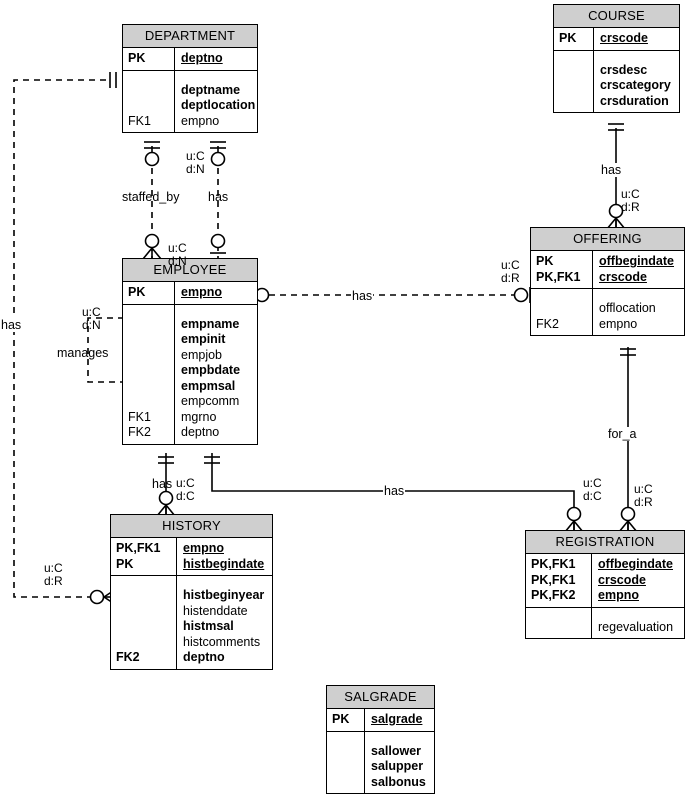 The height and width of the screenshot is (803, 690). What do you see at coordinates (624, 69) in the screenshot?
I see `attr-label: crsdesc` at bounding box center [624, 69].